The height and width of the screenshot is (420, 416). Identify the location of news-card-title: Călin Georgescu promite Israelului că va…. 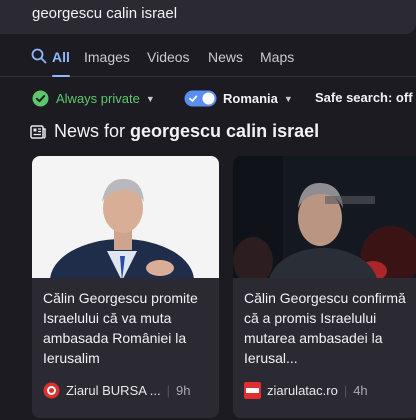
(128, 328).